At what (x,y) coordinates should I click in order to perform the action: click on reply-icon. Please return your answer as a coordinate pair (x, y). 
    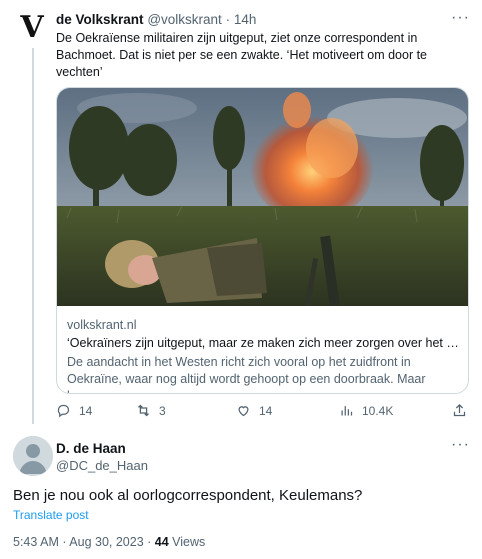
    Looking at the image, I should click on (63, 411).